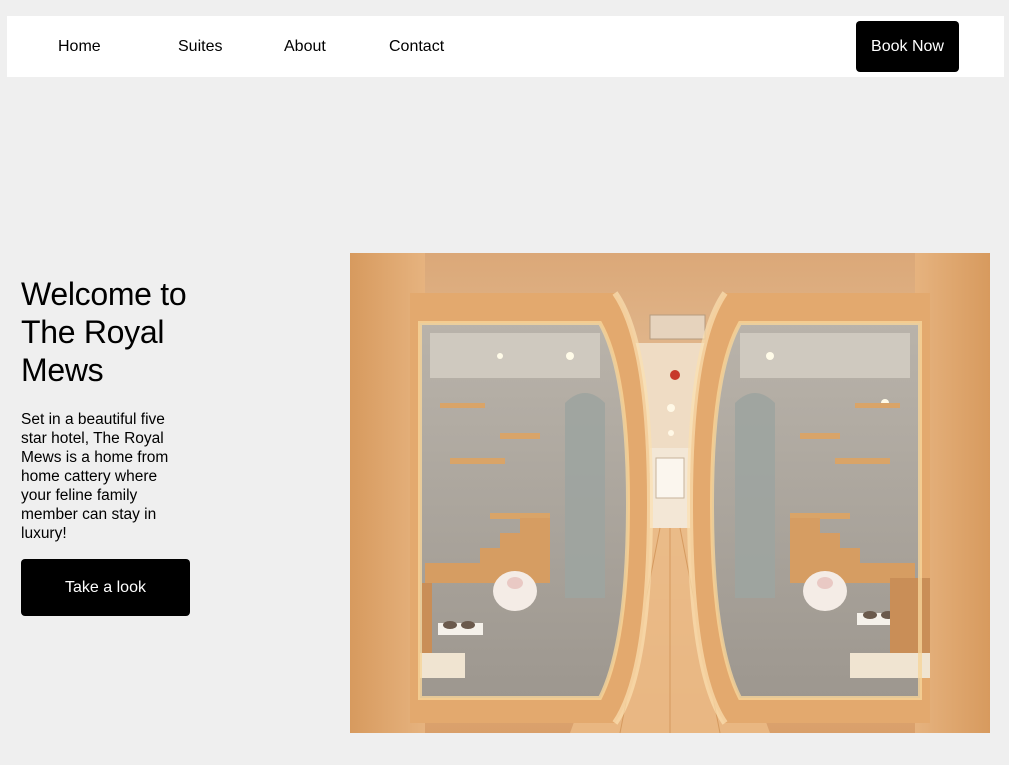  I want to click on nav-link-about: About, so click(305, 46).